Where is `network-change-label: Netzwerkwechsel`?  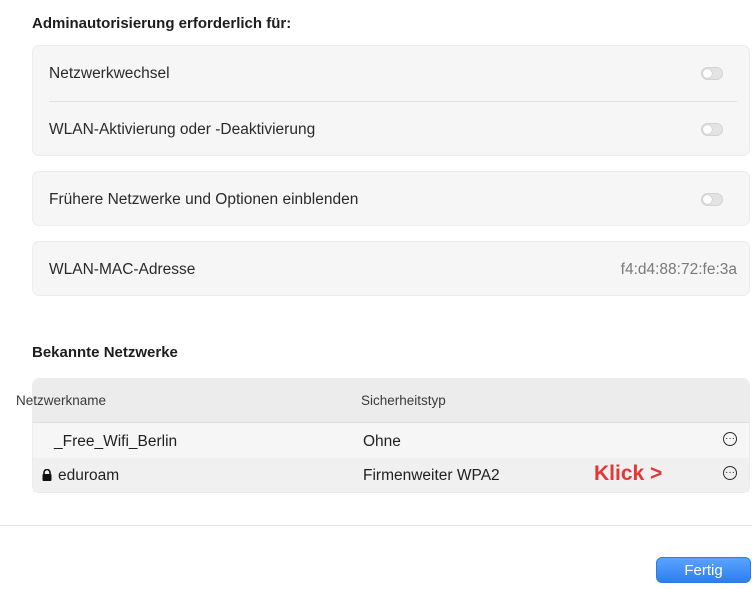
network-change-label: Netzwerkwechsel is located at coordinates (109, 73).